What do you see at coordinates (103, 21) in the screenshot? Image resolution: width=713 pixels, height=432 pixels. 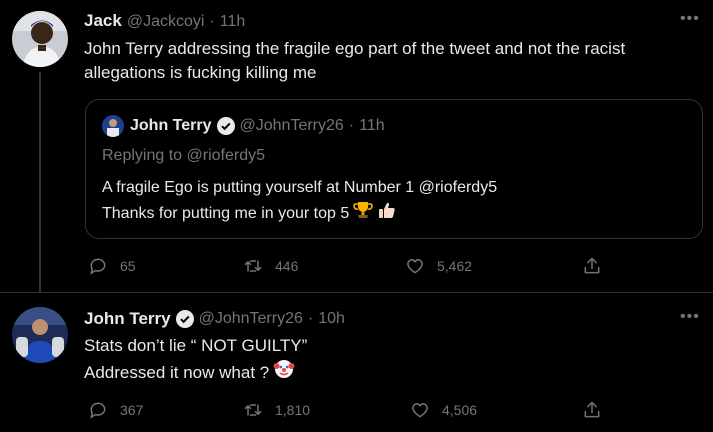 I see `author-name: Jack` at bounding box center [103, 21].